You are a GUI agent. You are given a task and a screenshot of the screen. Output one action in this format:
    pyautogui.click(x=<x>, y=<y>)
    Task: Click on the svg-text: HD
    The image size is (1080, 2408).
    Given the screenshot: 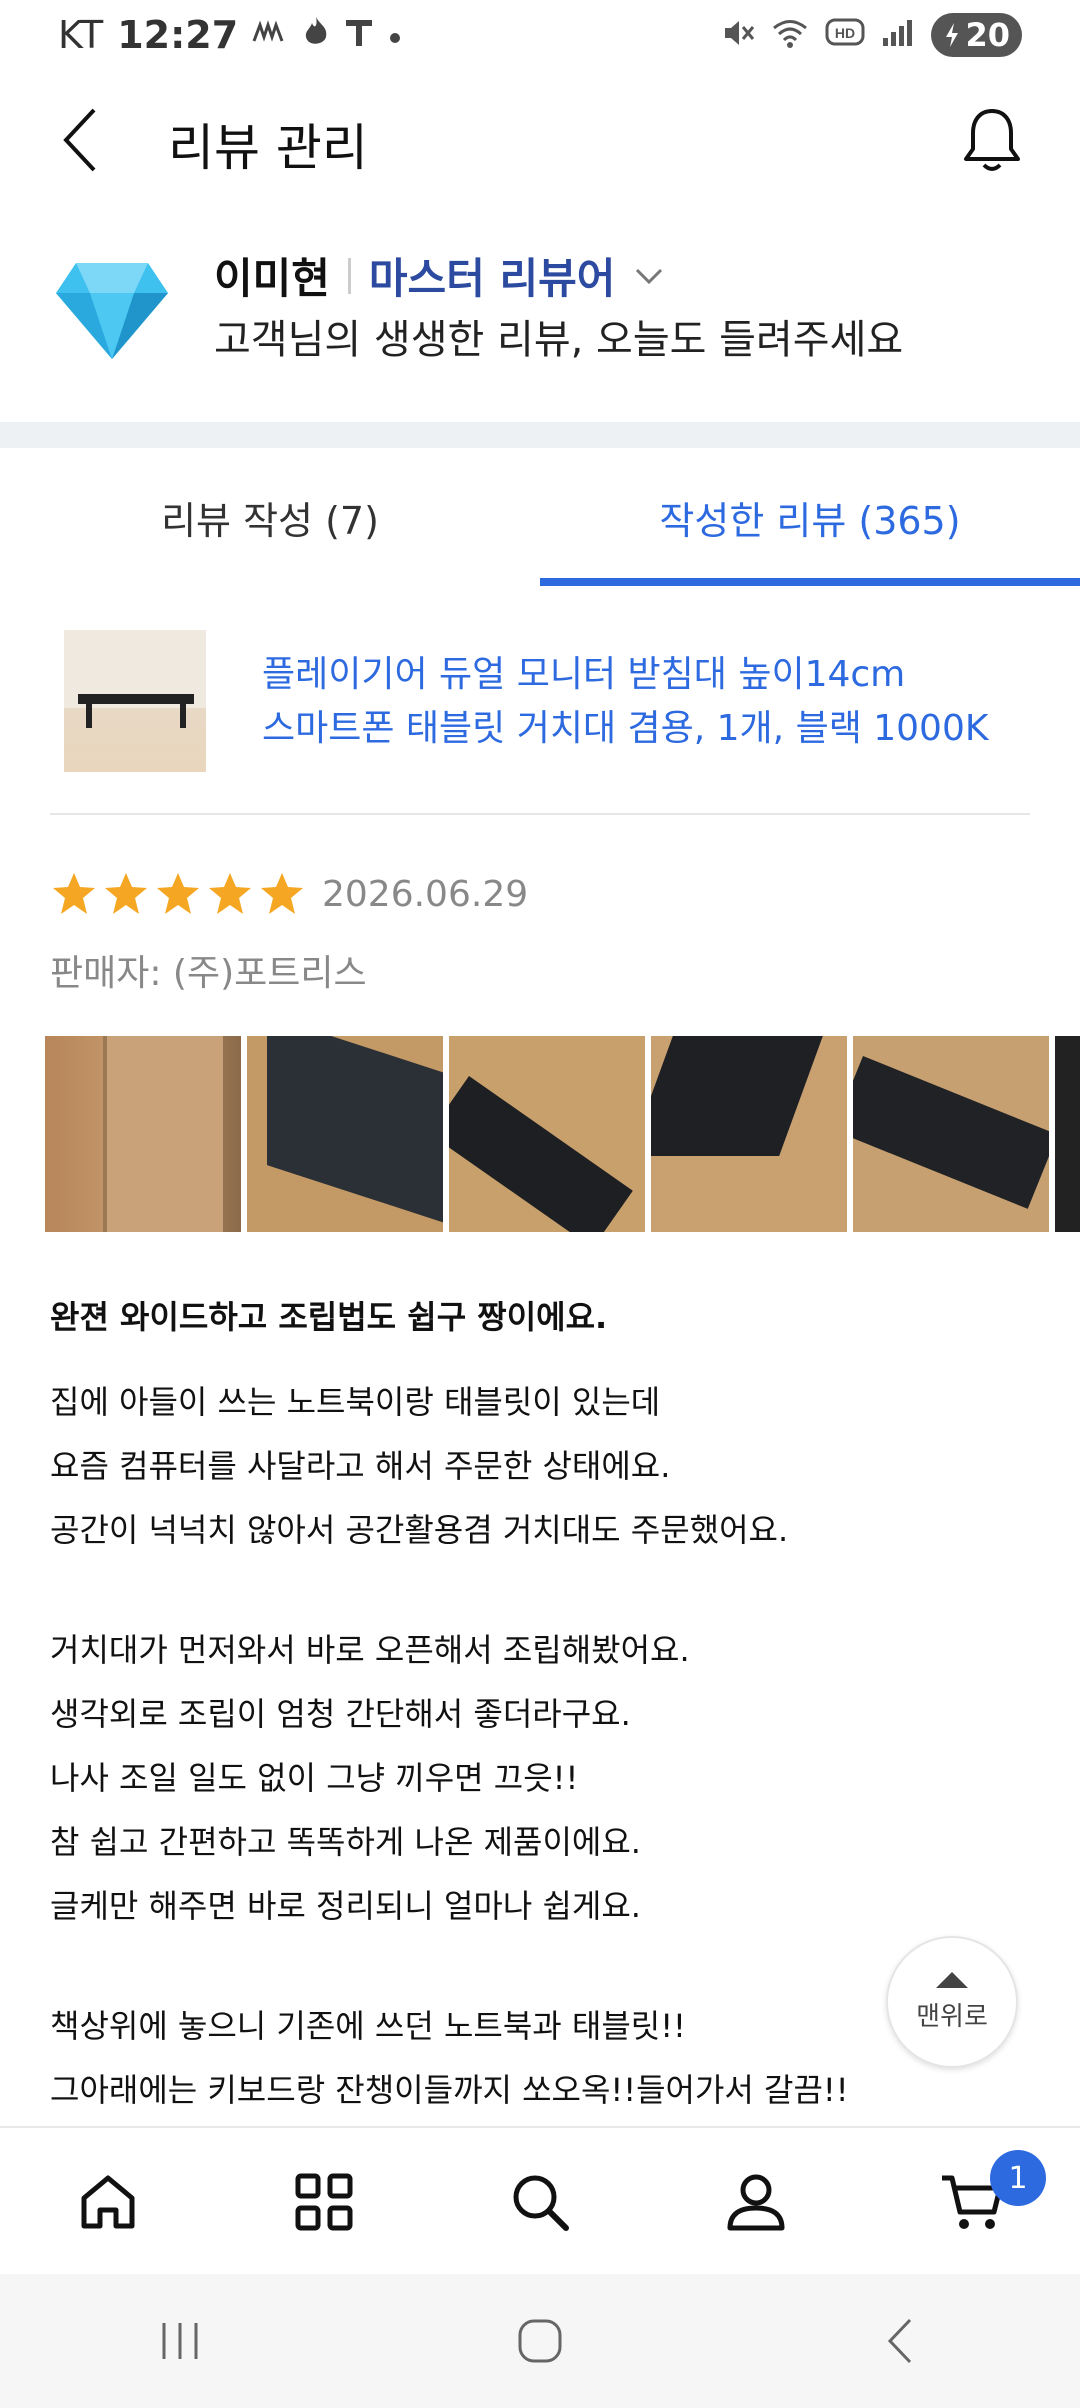 What is the action you would take?
    pyautogui.click(x=845, y=33)
    